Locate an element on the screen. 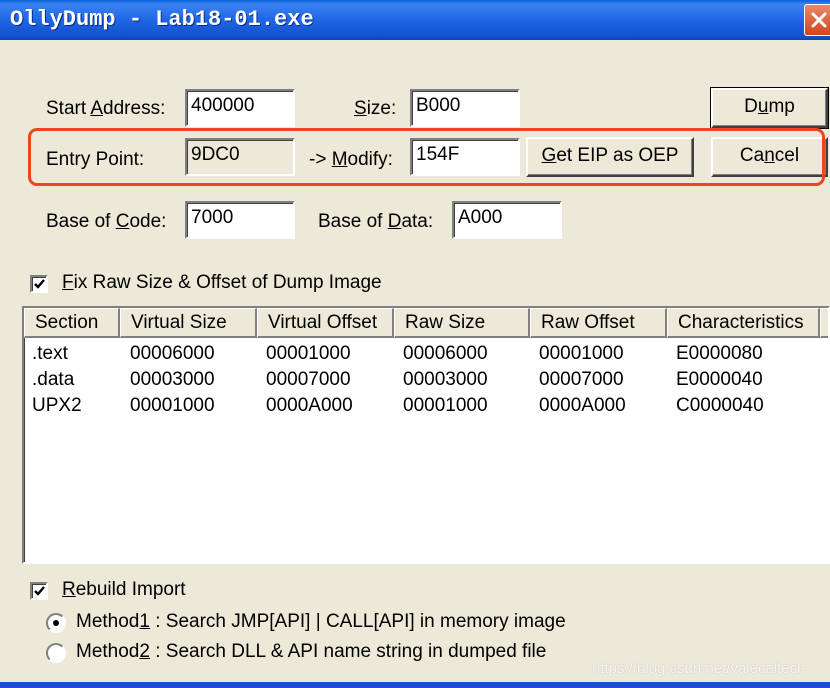 This screenshot has width=830, height=688. column-header-filler is located at coordinates (824, 323).